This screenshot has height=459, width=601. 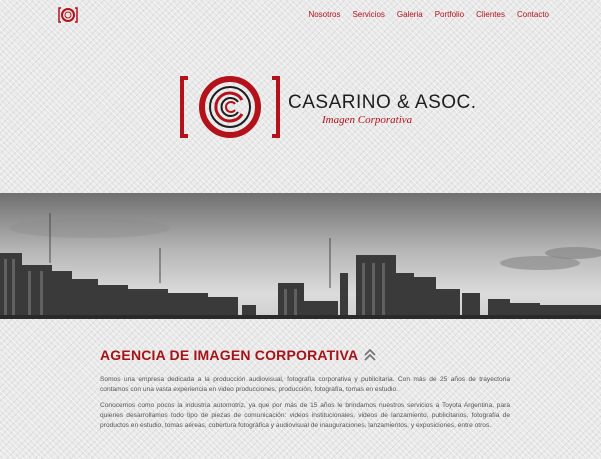 I want to click on nav-item-contacto: Contacto, so click(x=533, y=14).